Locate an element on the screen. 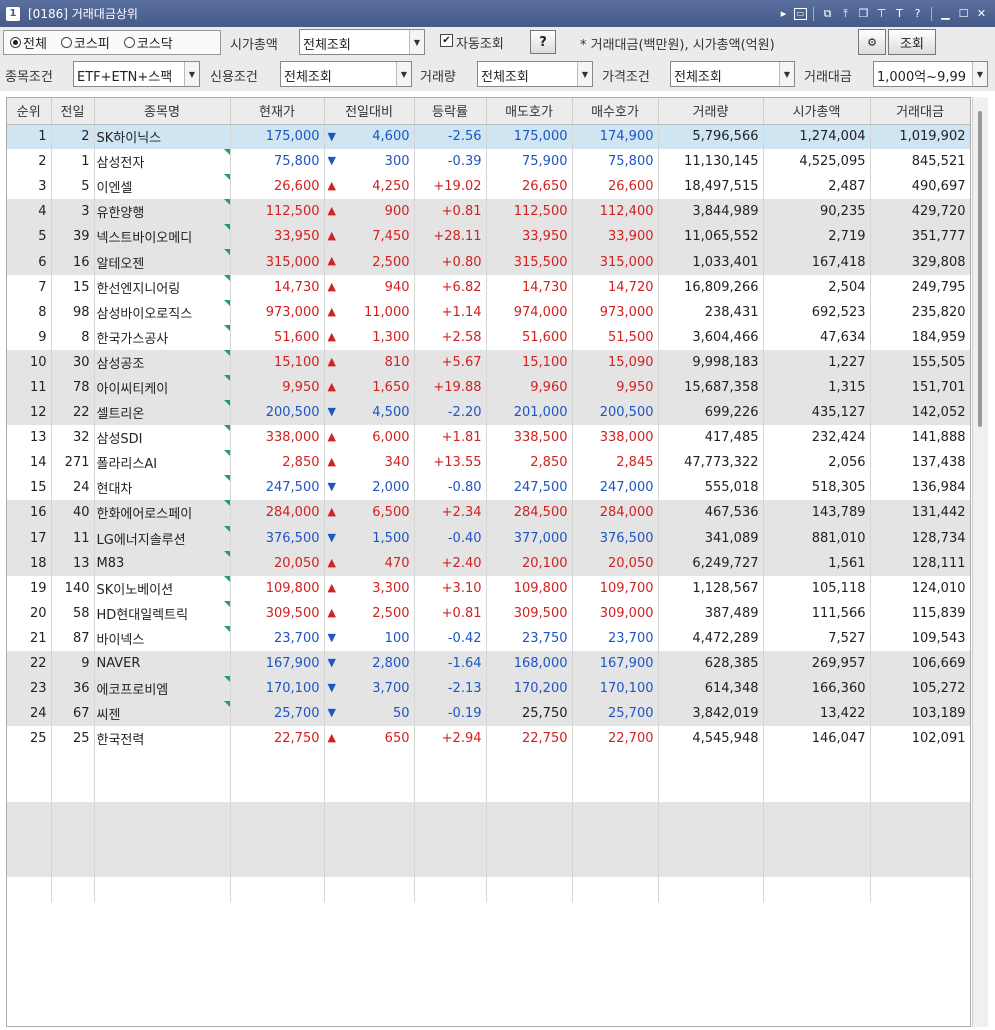  radio-kosdaq: 코스닥 is located at coordinates (148, 42).